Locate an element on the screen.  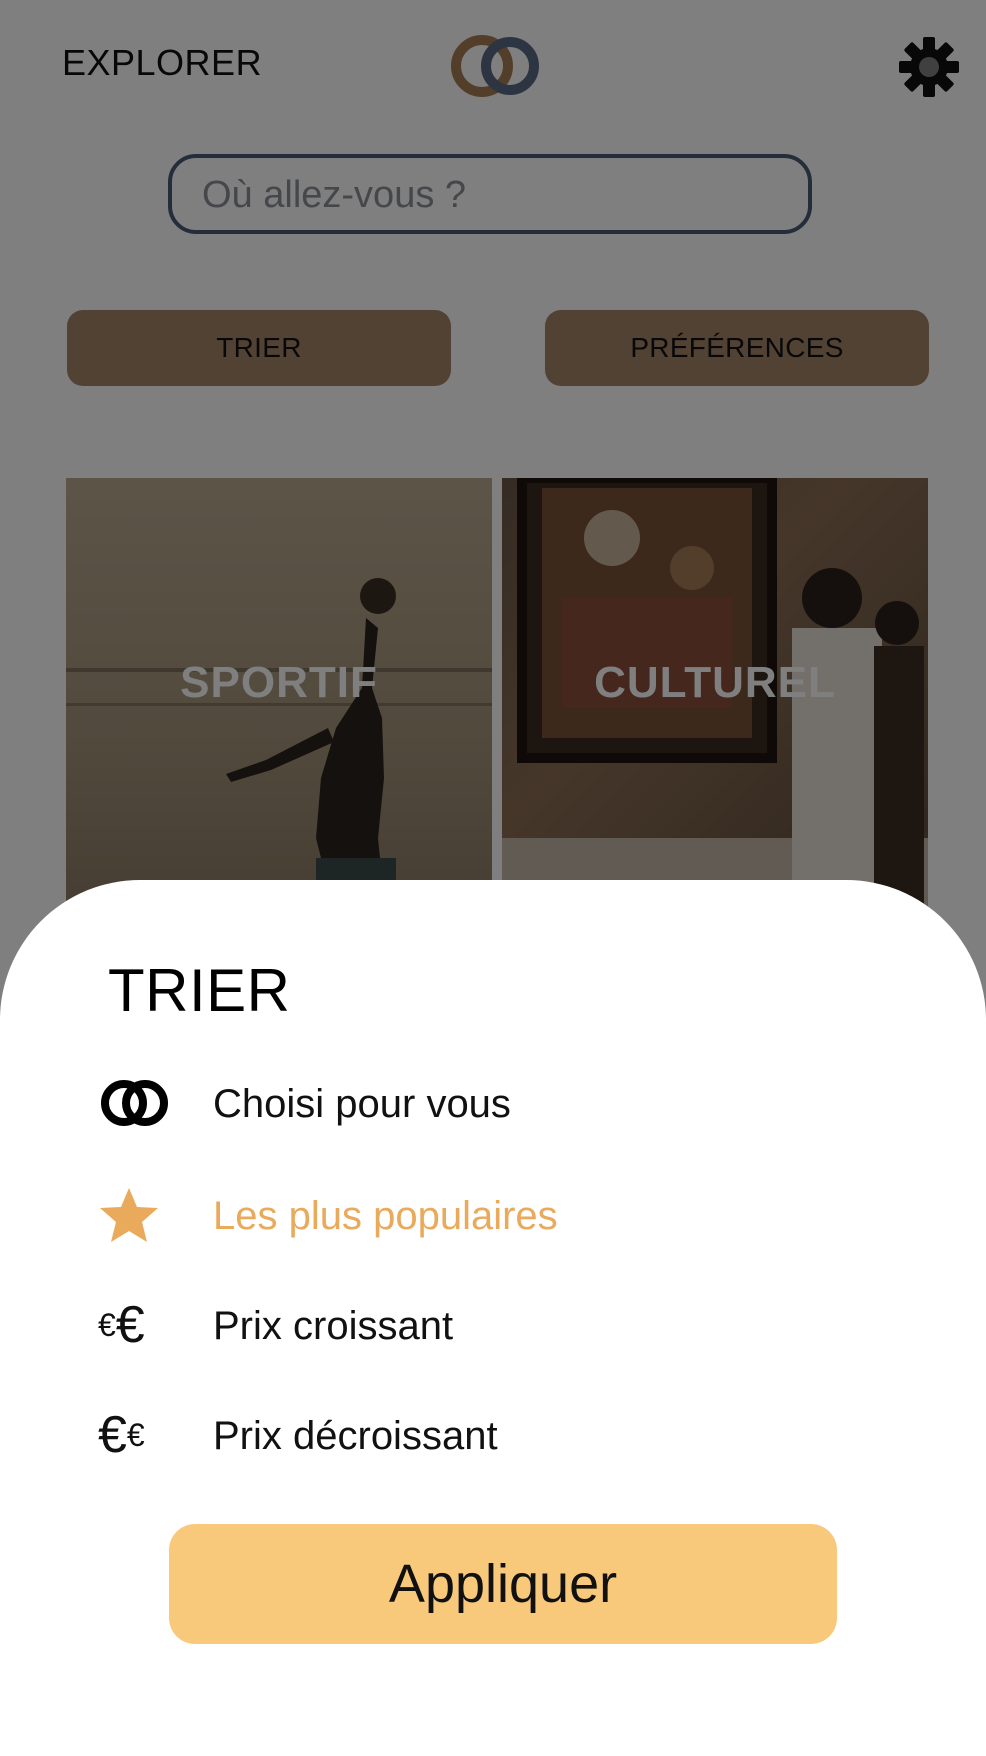
sort-option-label: Les plus populaires is located at coordinates (385, 1216).